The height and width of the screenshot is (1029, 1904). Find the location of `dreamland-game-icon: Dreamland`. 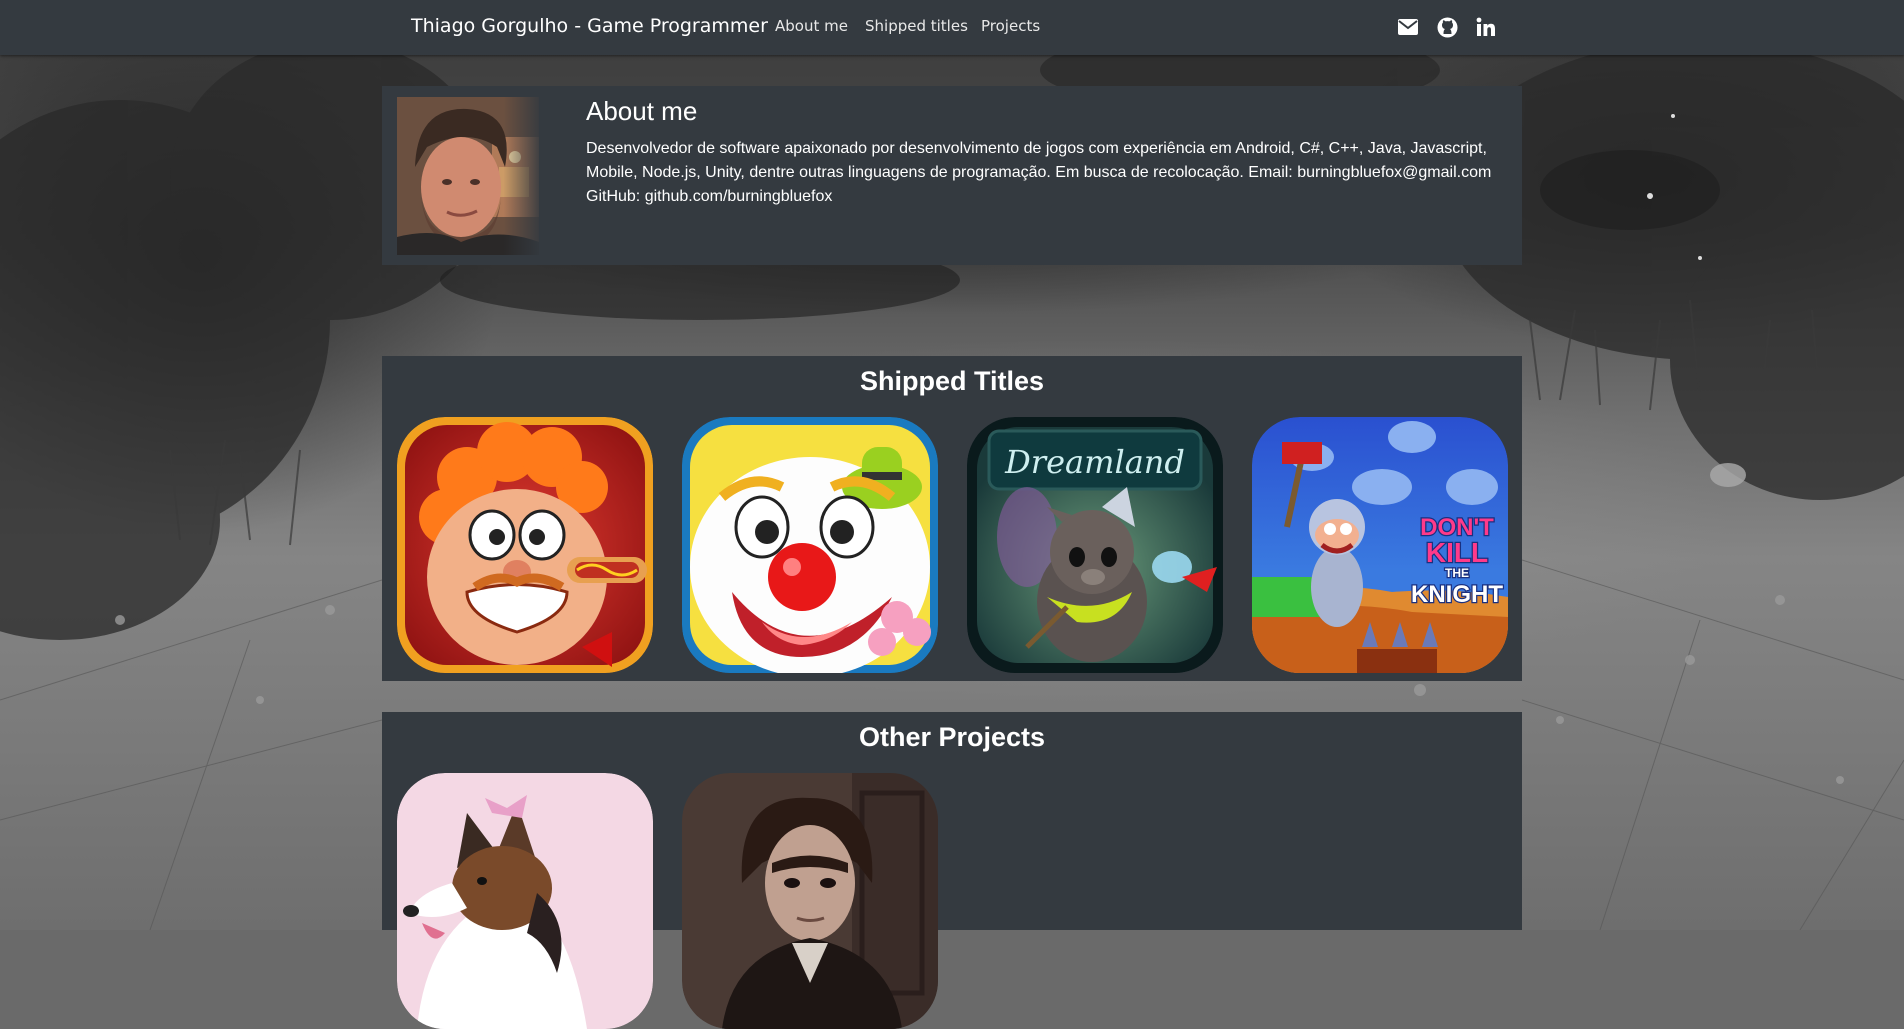

dreamland-game-icon: Dreamland is located at coordinates (1095, 545).